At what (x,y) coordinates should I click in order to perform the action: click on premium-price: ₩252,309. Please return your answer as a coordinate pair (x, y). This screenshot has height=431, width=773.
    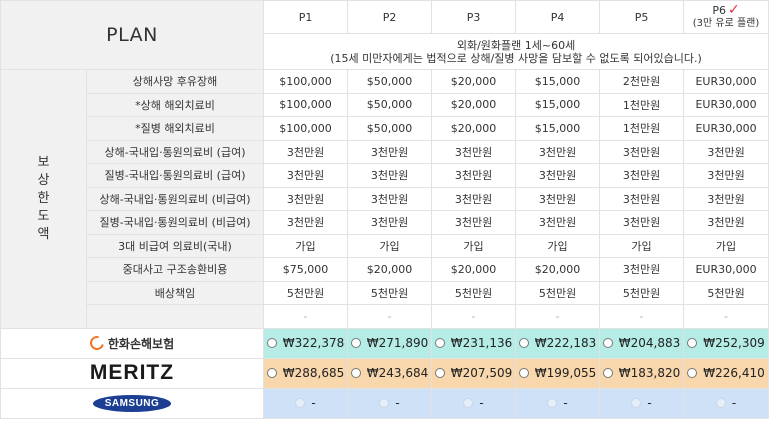
    Looking at the image, I should click on (734, 343).